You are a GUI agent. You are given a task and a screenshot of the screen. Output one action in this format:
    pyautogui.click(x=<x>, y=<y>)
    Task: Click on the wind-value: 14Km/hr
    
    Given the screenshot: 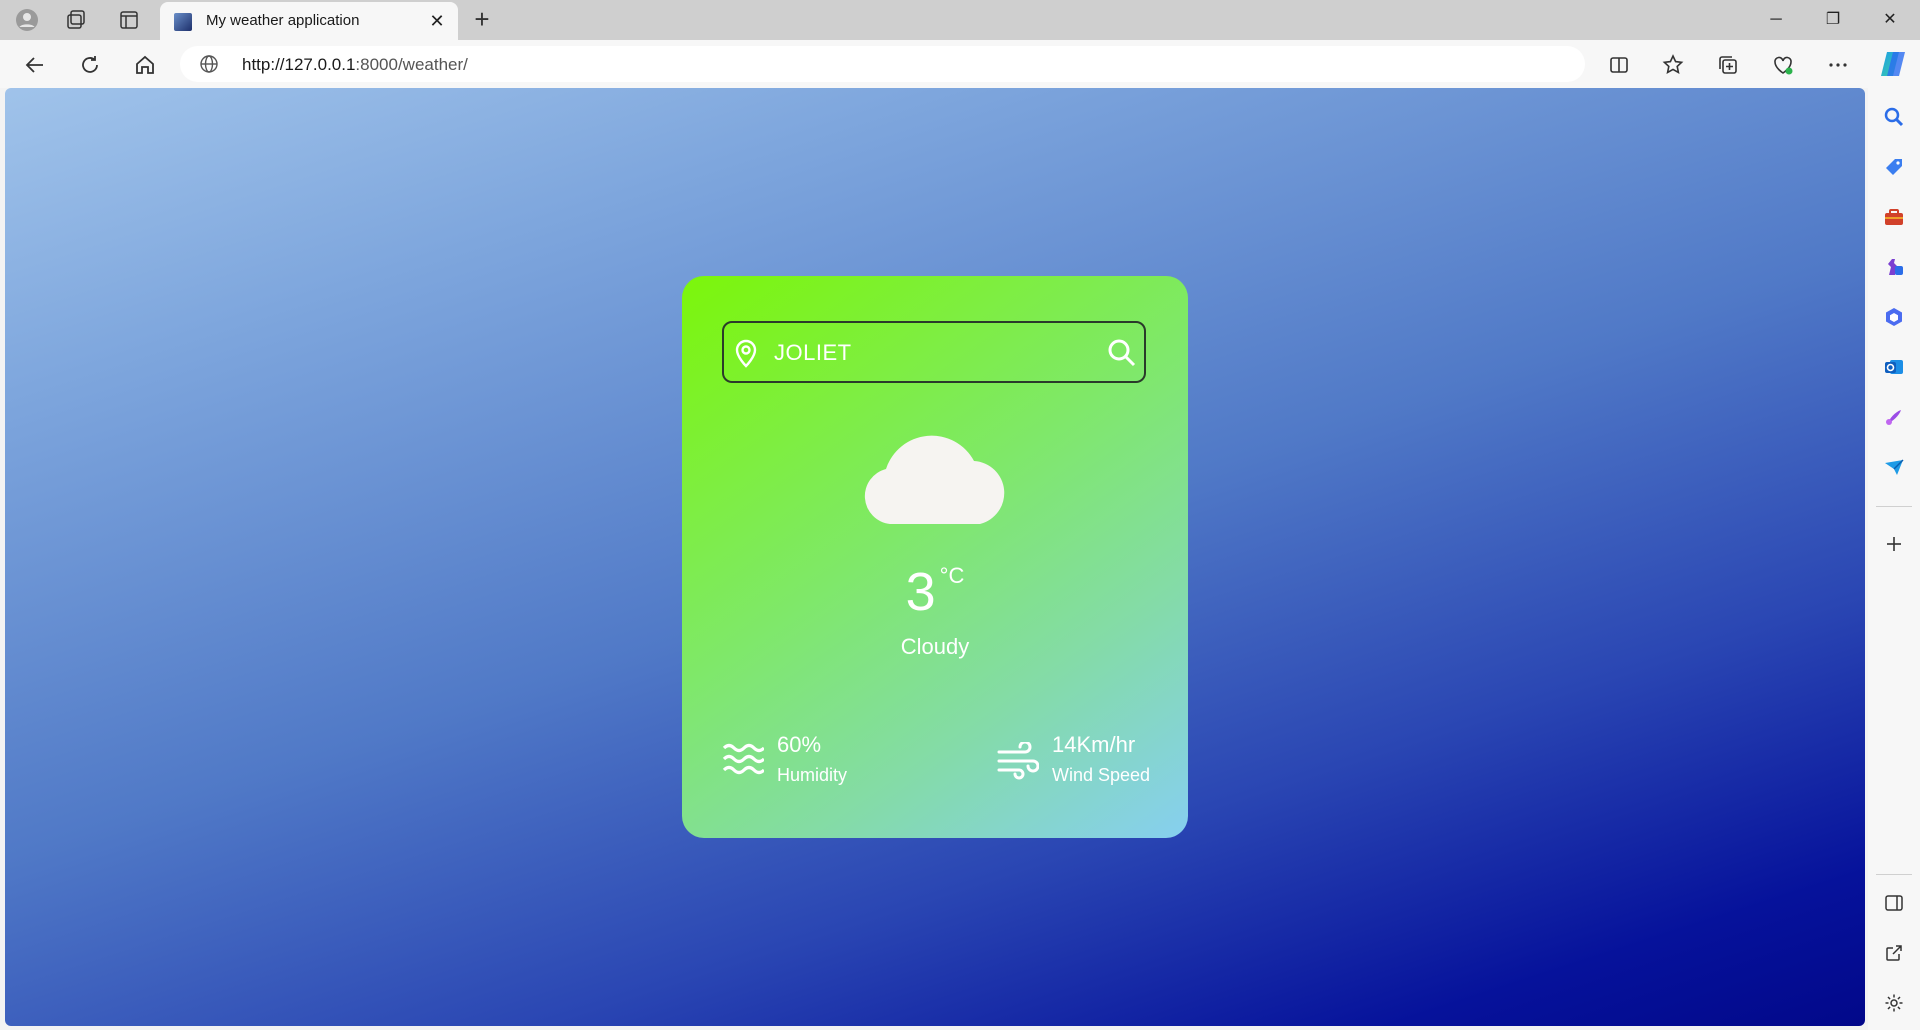 What is the action you would take?
    pyautogui.click(x=1094, y=744)
    